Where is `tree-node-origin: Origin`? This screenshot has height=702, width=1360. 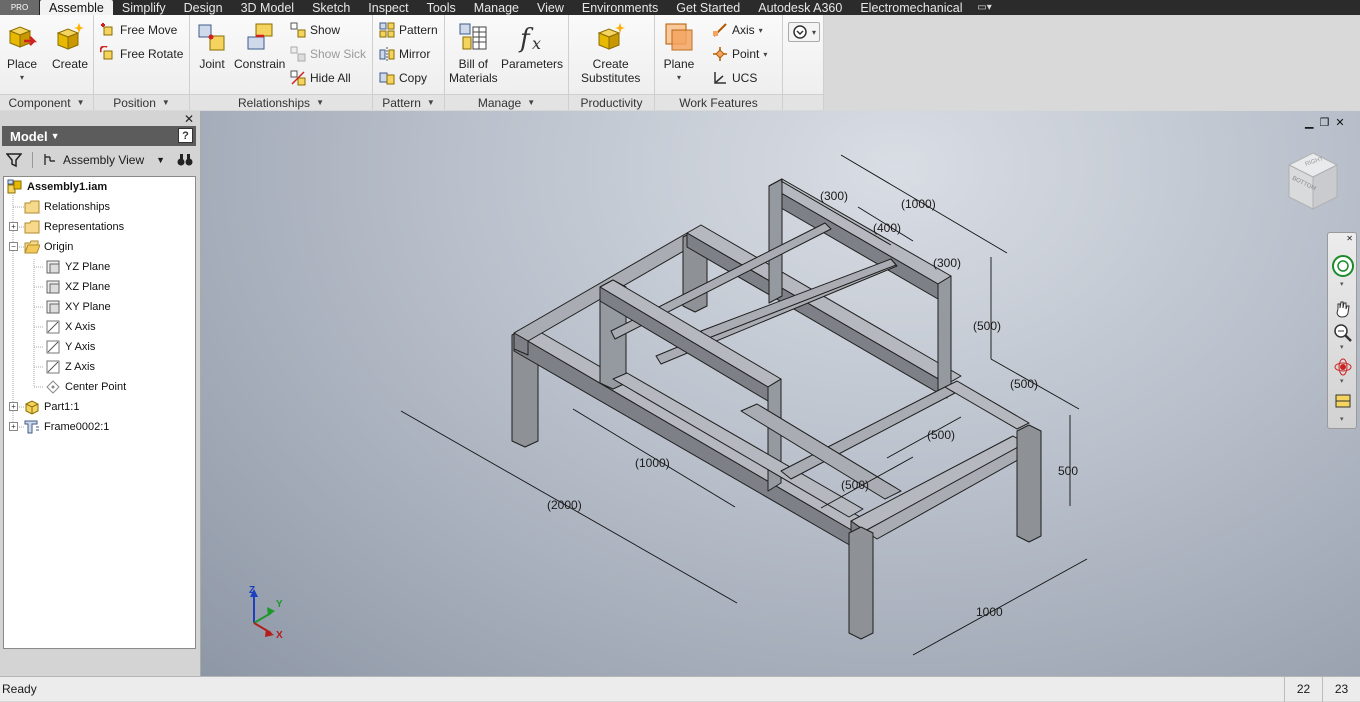
tree-node-origin: Origin is located at coordinates (48, 247).